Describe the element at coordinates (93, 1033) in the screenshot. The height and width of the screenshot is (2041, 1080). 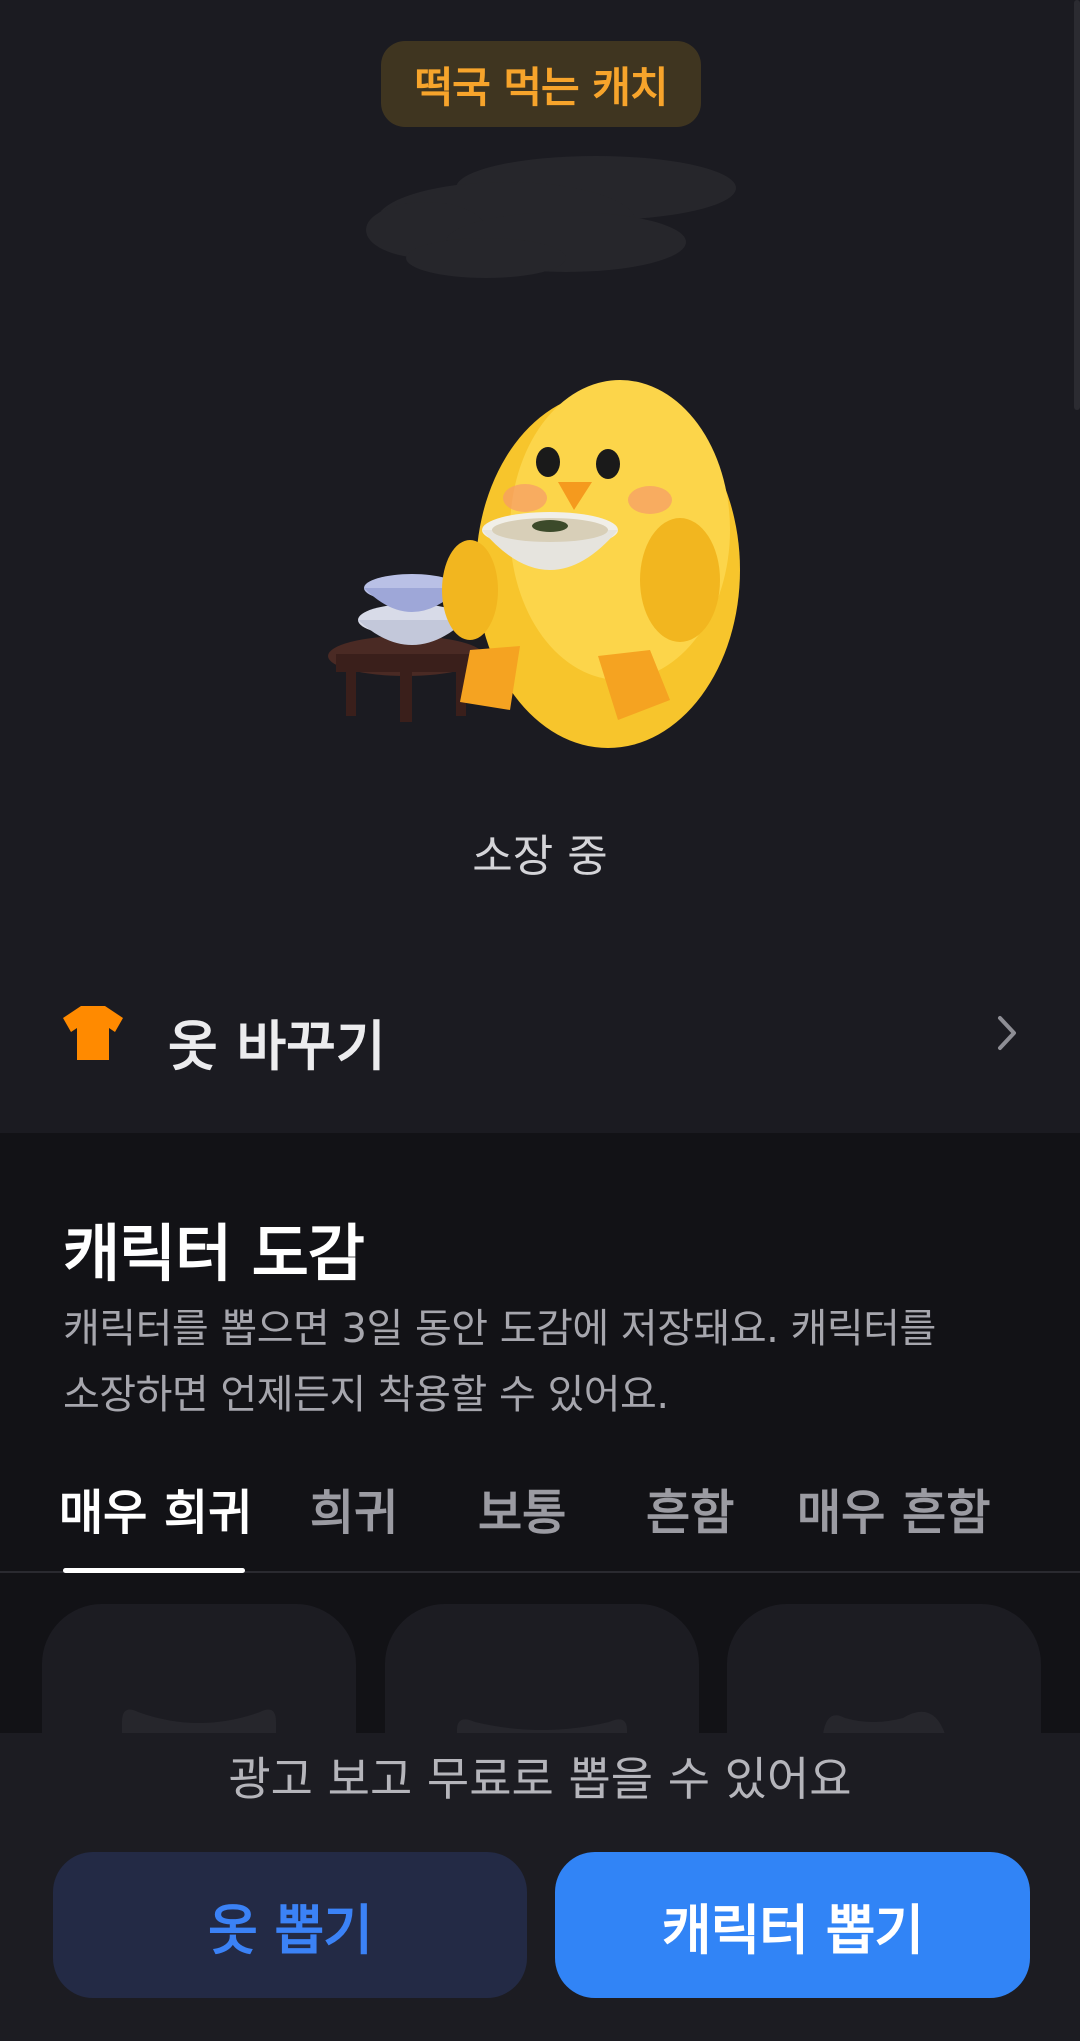
I see `tshirt-icon` at that location.